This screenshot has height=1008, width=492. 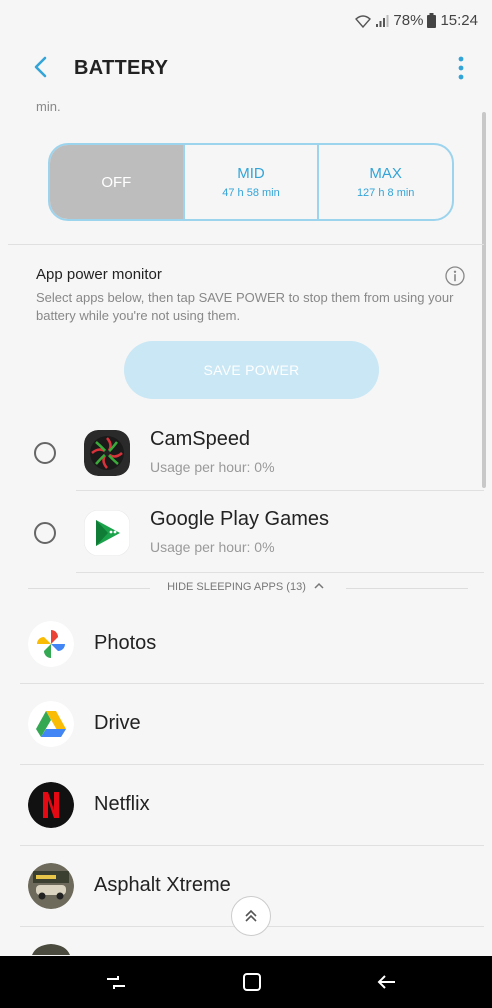 I want to click on app-name: Photos, so click(x=125, y=643).